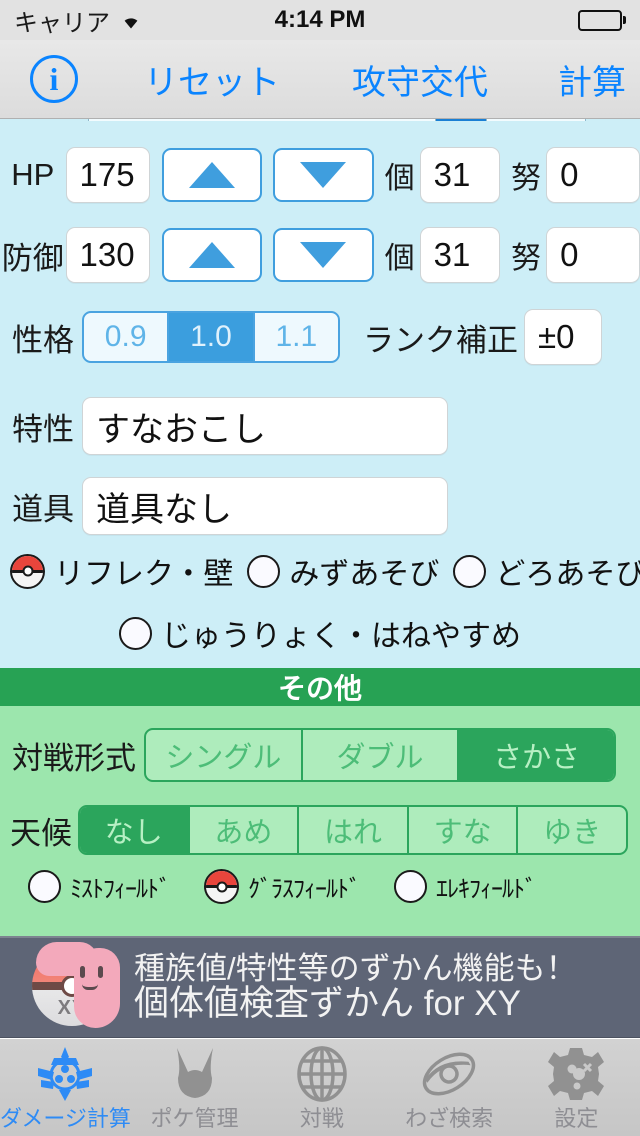 The image size is (640, 1136). Describe the element at coordinates (125, 337) in the screenshot. I see `nature-option-0: 0.9` at that location.